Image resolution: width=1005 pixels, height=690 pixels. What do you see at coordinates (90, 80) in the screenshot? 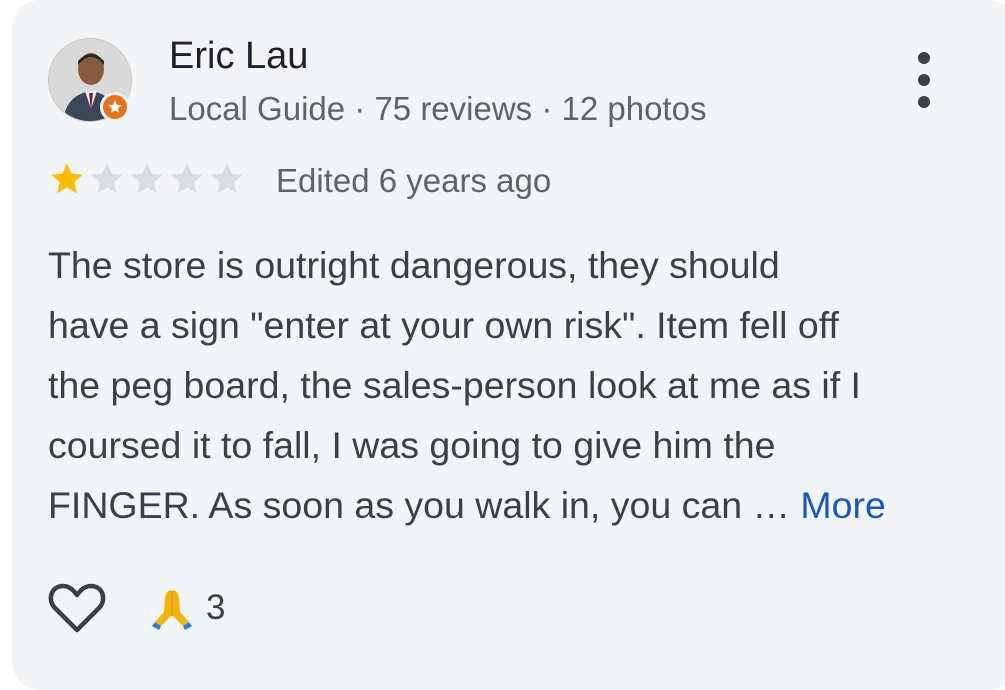
I see `reviewer-avatar` at bounding box center [90, 80].